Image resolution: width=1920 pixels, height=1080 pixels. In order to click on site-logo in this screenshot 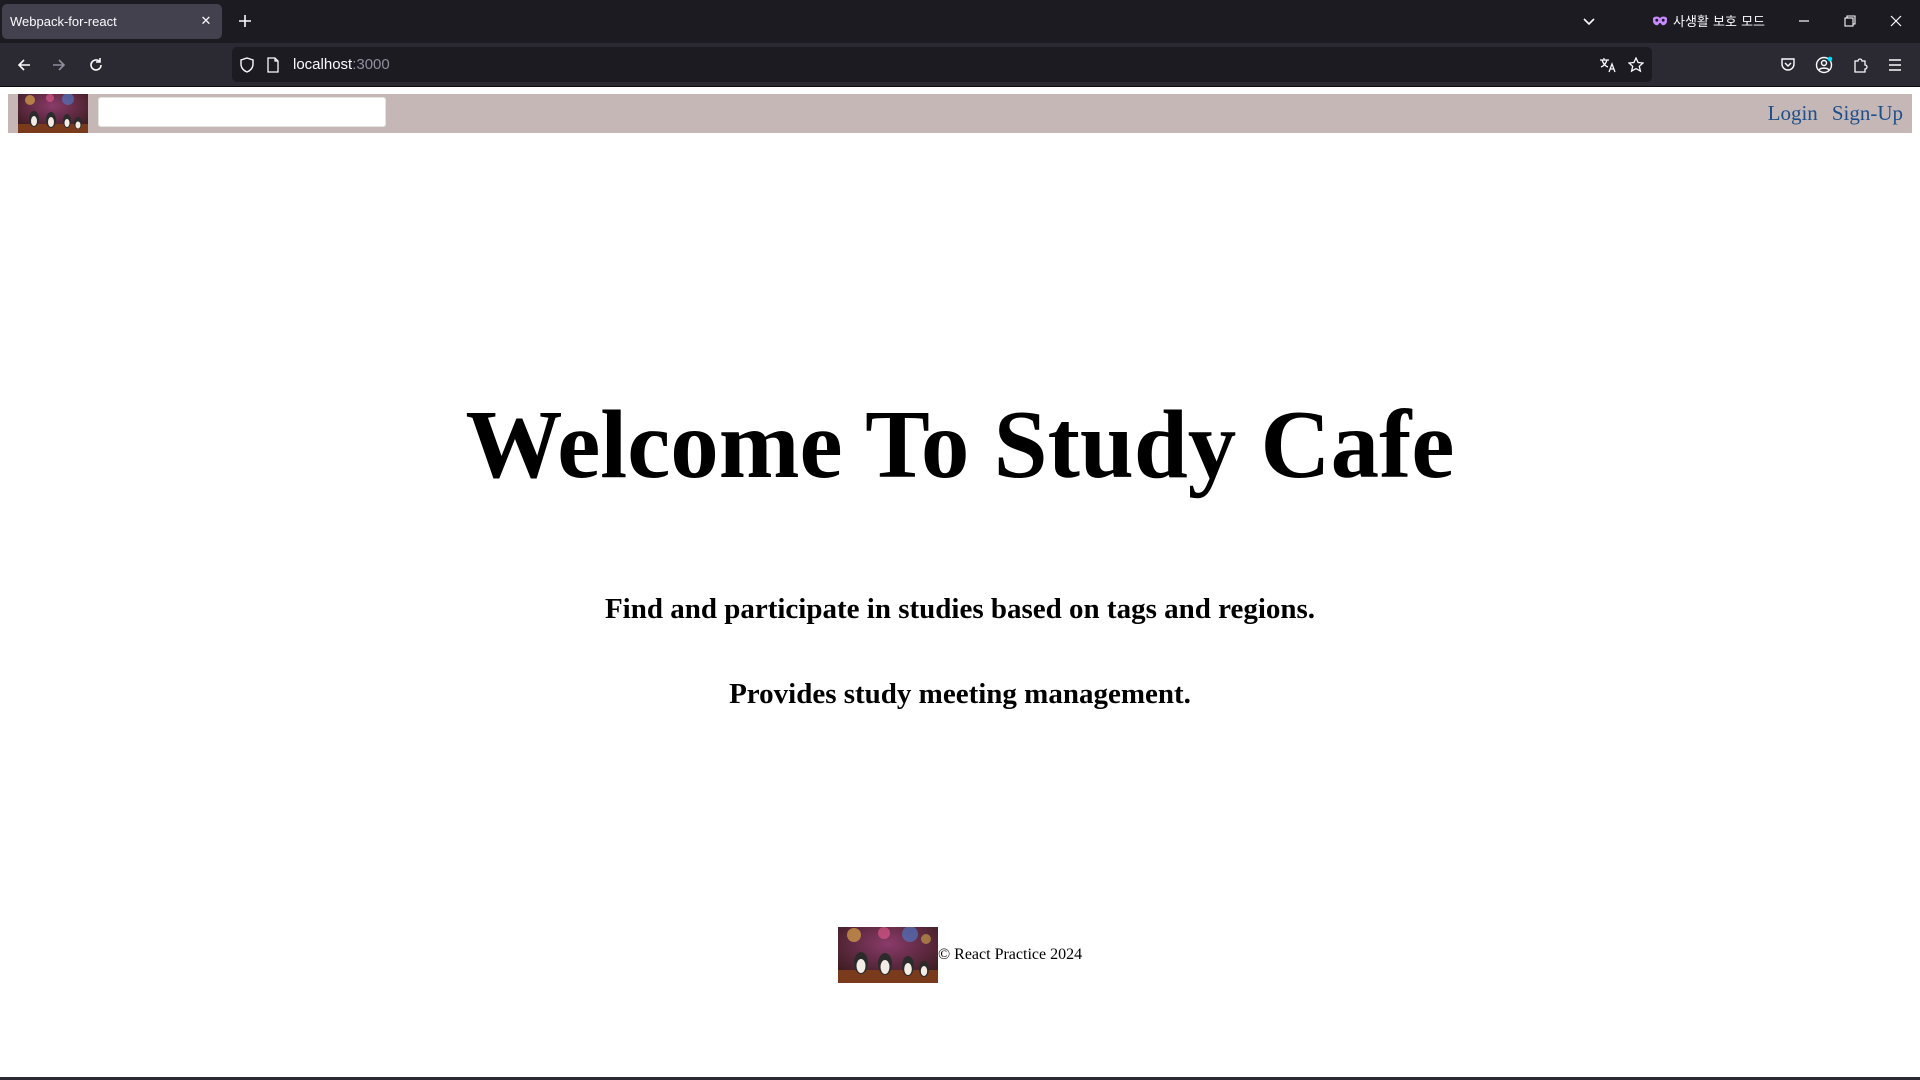, I will do `click(53, 113)`.